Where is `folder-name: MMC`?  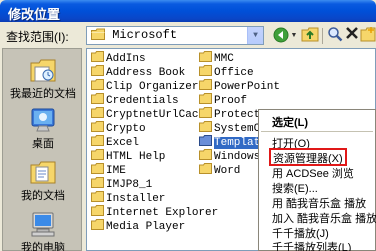 folder-name: MMC is located at coordinates (224, 59).